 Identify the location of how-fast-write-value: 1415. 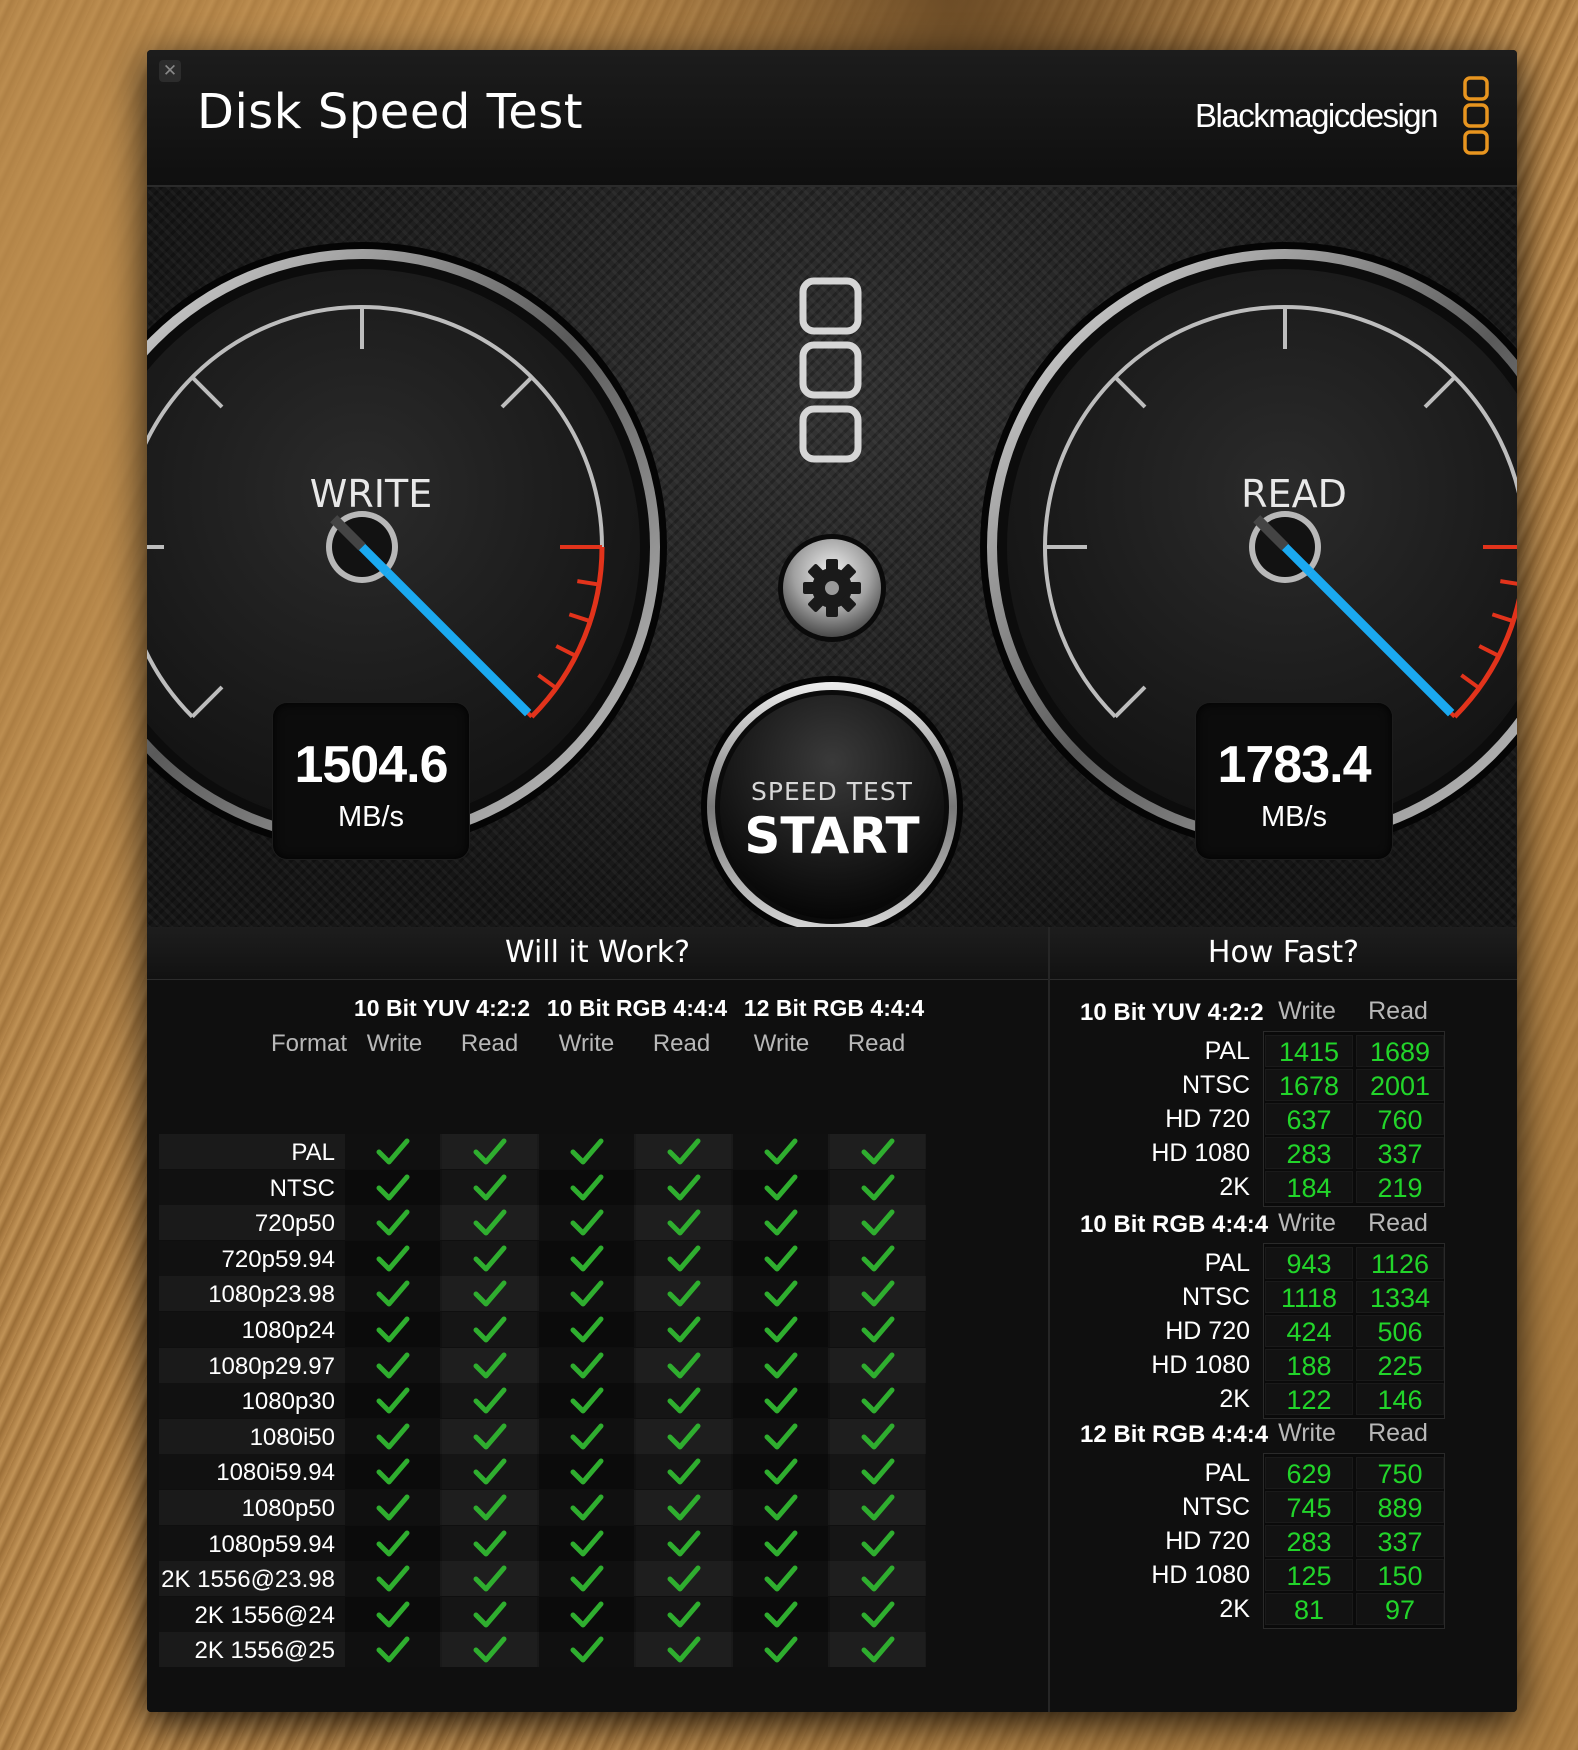
(1309, 1051).